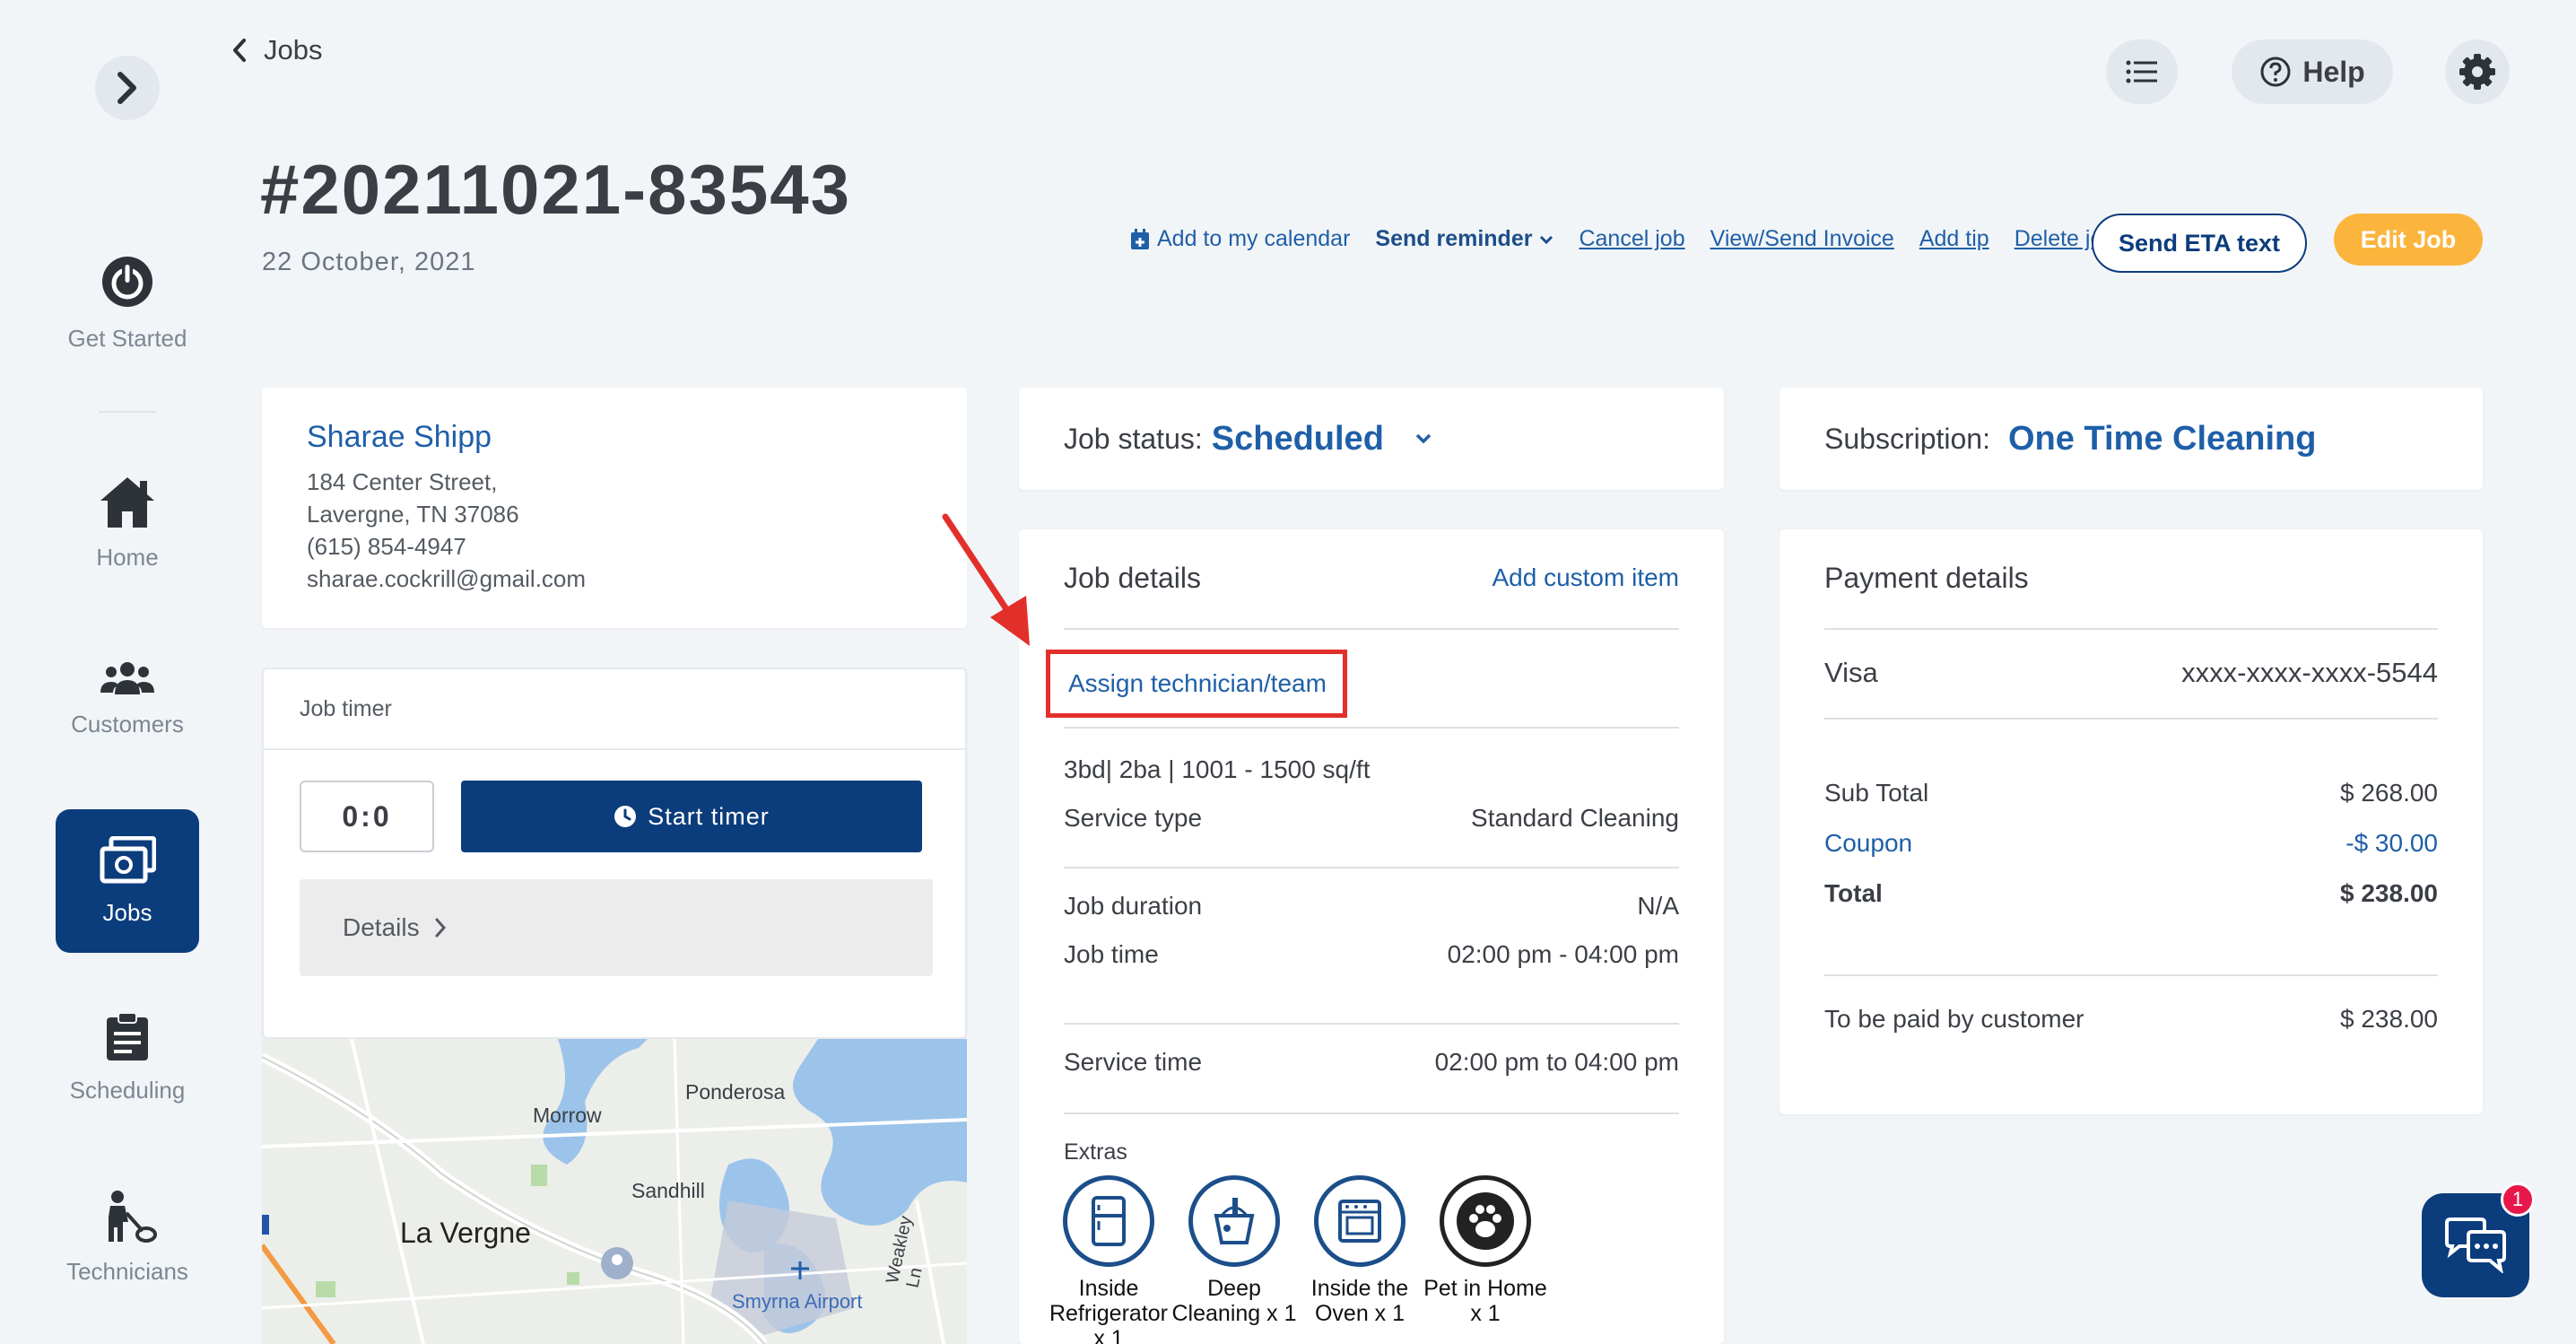 This screenshot has height=1344, width=2576. I want to click on payment-title: Payment details, so click(1926, 578).